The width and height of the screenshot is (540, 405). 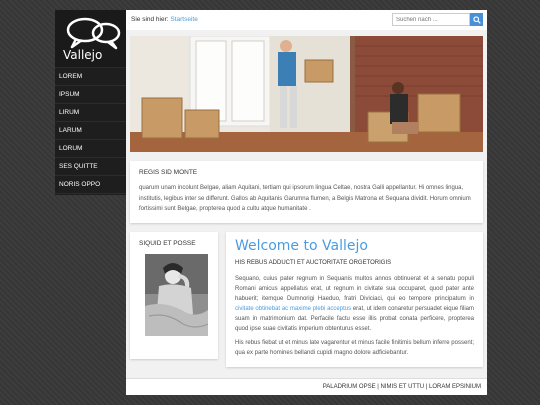 What do you see at coordinates (455, 387) in the screenshot?
I see `footer-link-loram: LORAM EPSINIUM` at bounding box center [455, 387].